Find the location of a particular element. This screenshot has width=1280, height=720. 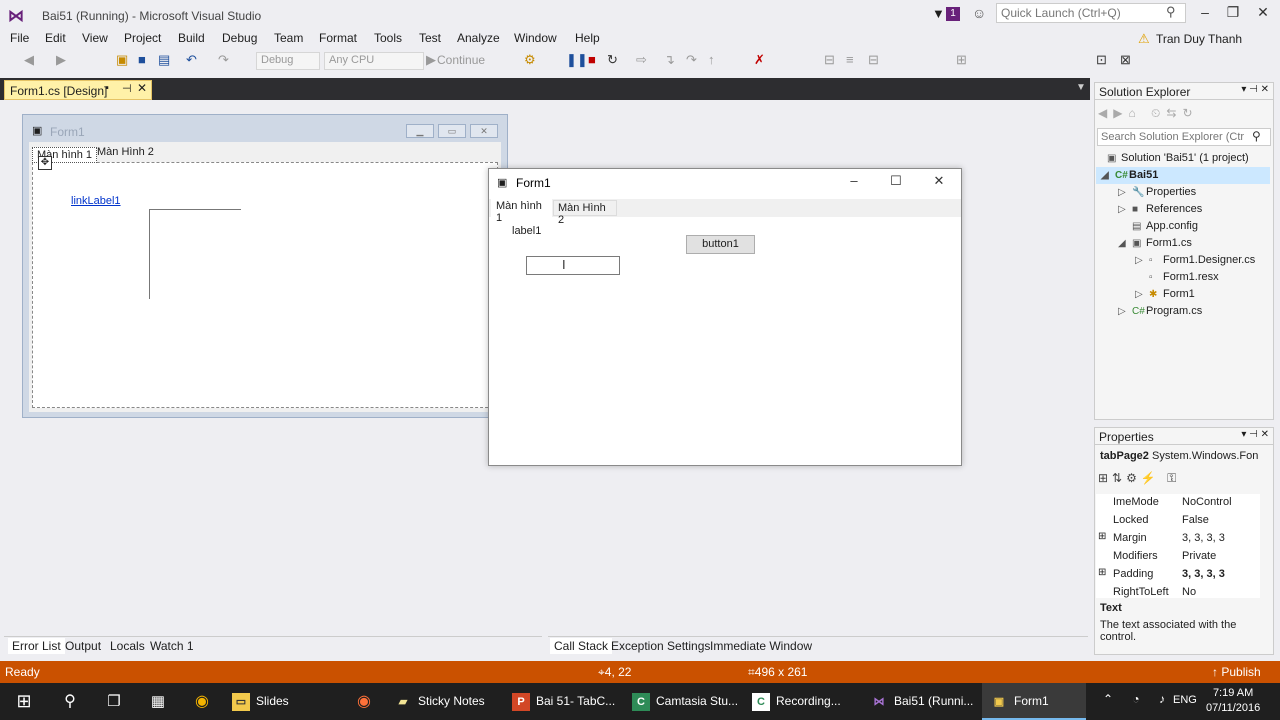

menu-file: File is located at coordinates (19, 38).